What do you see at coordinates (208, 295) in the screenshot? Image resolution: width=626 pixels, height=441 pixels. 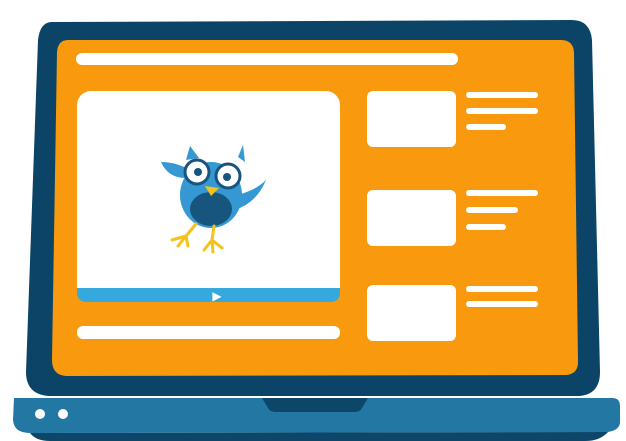 I see `video-progress-bar` at bounding box center [208, 295].